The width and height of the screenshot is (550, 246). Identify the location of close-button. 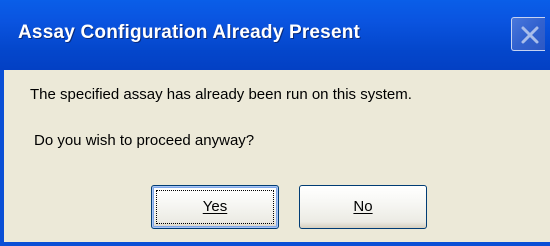
(528, 34).